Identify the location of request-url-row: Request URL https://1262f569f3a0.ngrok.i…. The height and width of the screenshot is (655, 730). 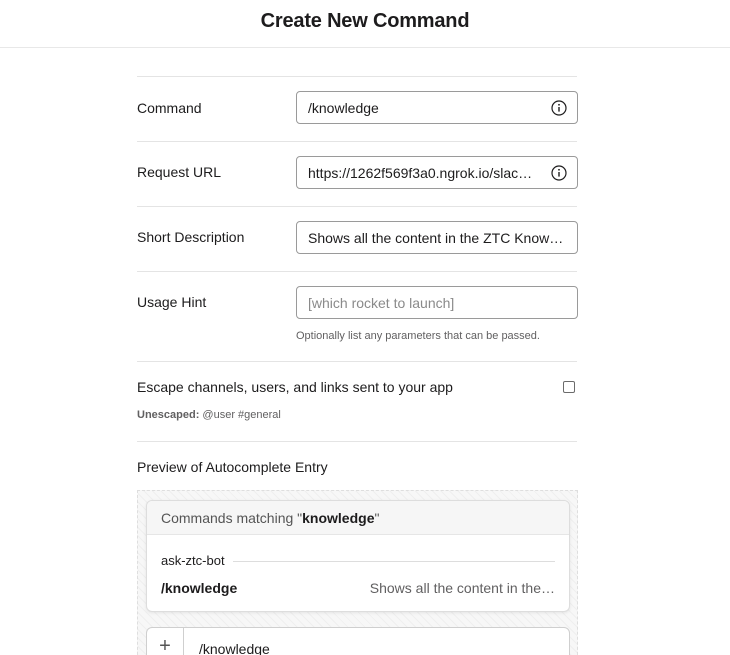
(357, 173).